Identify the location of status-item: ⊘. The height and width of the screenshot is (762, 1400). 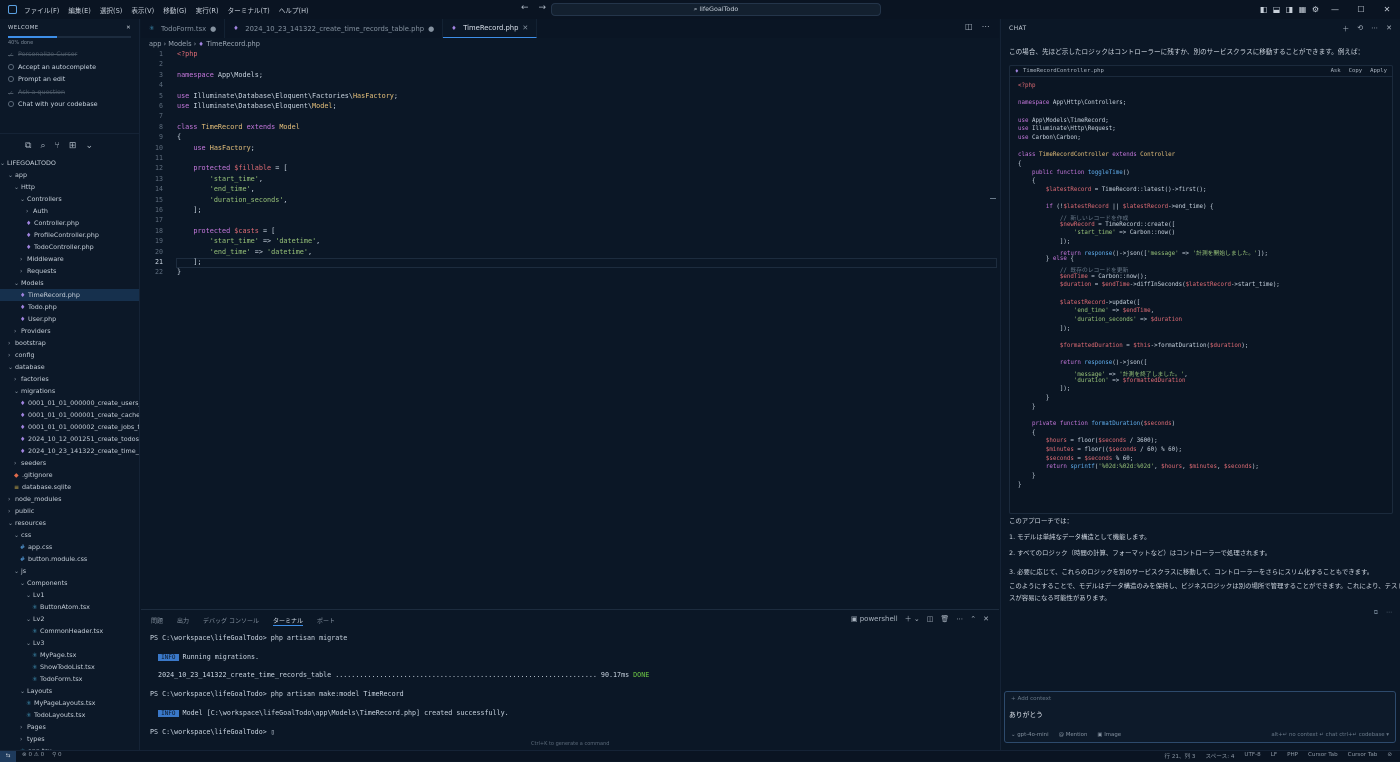
(1389, 756).